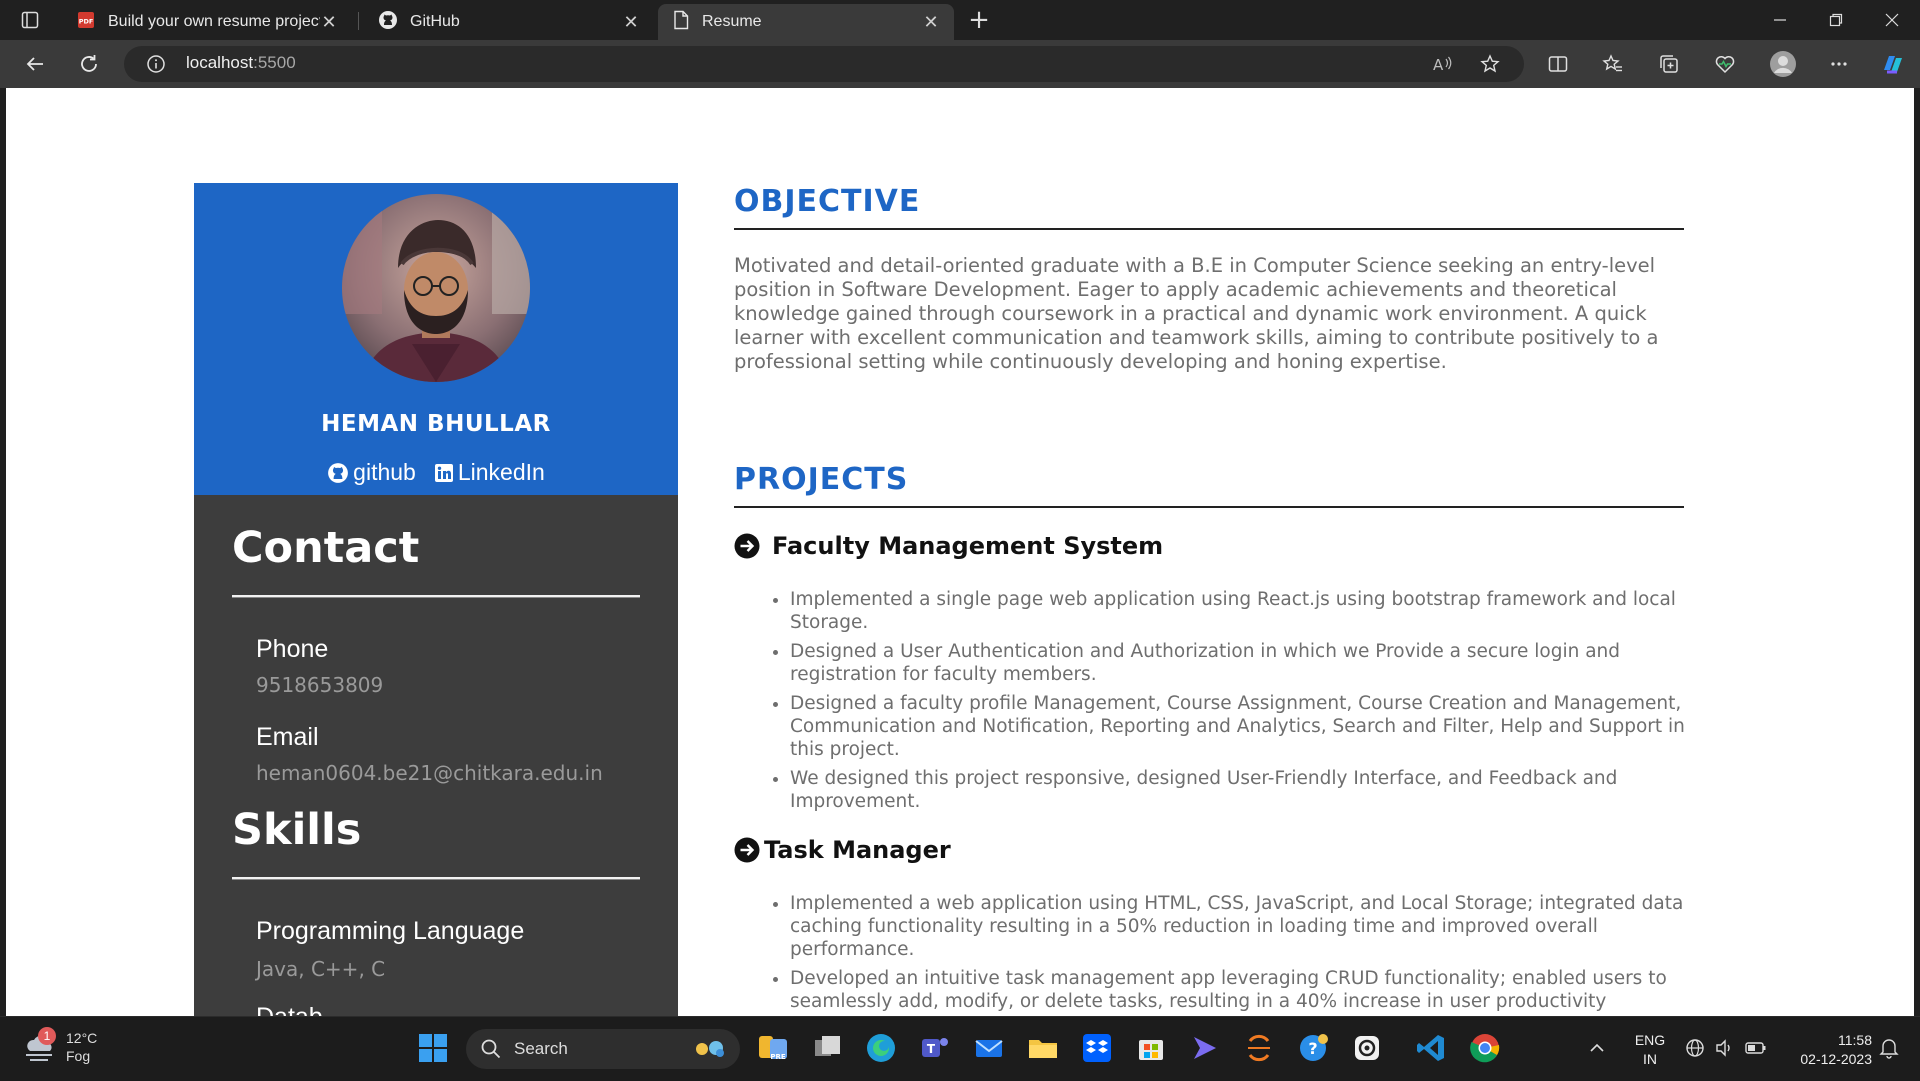 This screenshot has width=1920, height=1081. I want to click on favorites-icon, so click(1612, 63).